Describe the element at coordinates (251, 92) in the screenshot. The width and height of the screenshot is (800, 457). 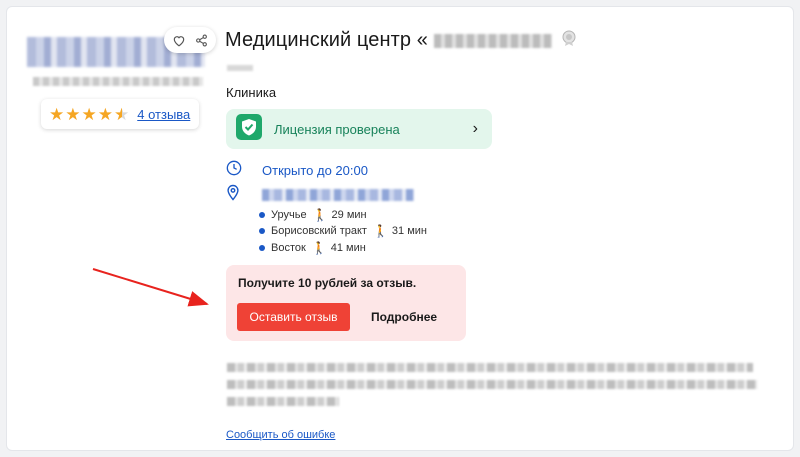
I see `org-category: Клиника` at that location.